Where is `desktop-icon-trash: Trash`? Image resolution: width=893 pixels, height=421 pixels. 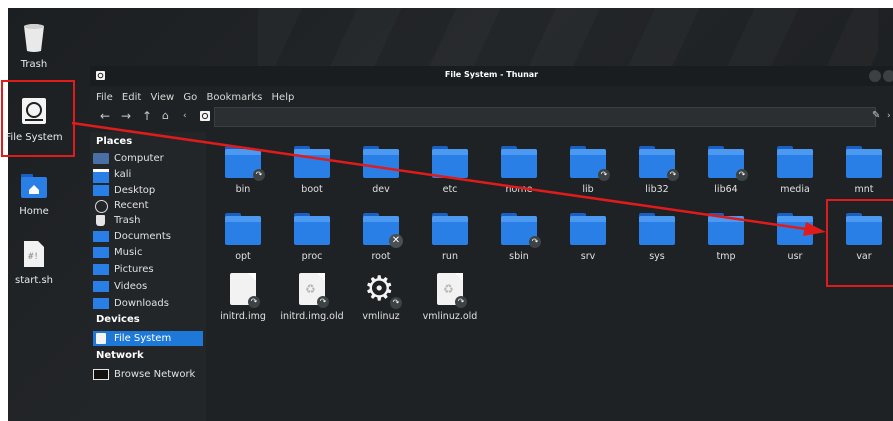 desktop-icon-trash: Trash is located at coordinates (35, 46).